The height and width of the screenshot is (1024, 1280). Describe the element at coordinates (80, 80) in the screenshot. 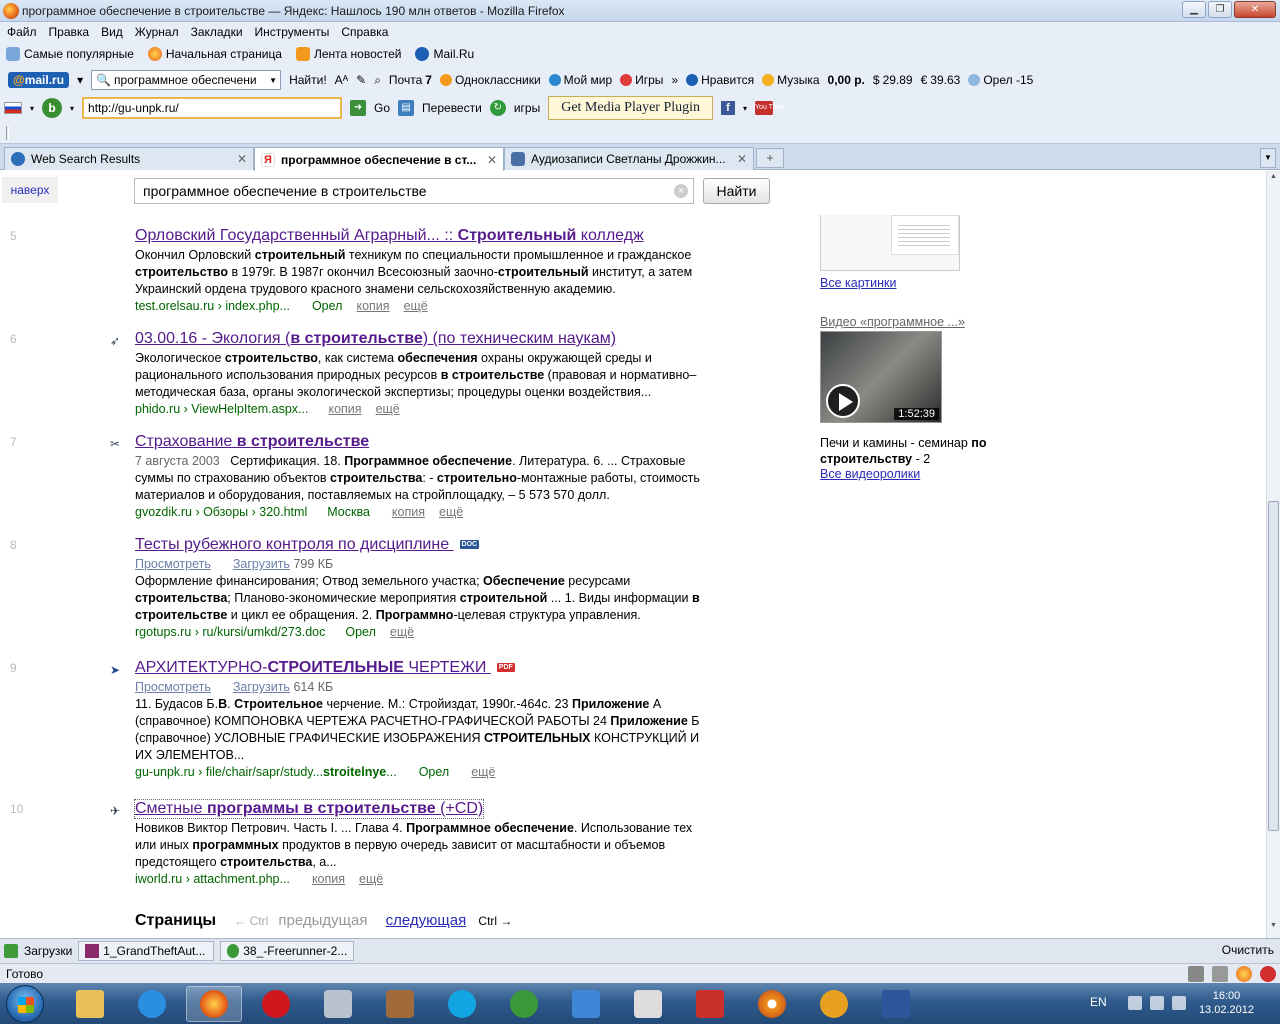

I see `dropdown-arrow-icon: ▾` at that location.